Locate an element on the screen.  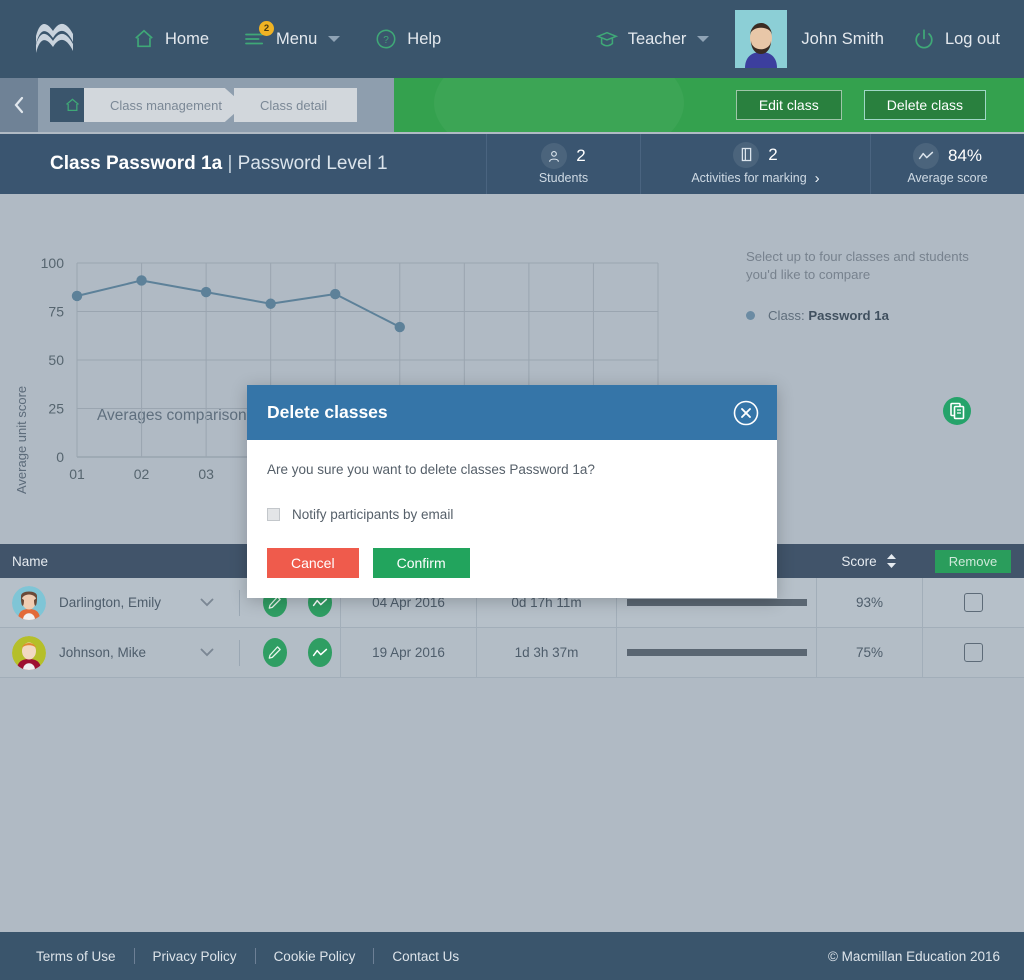
notify-participants-checkbox is located at coordinates (273, 514).